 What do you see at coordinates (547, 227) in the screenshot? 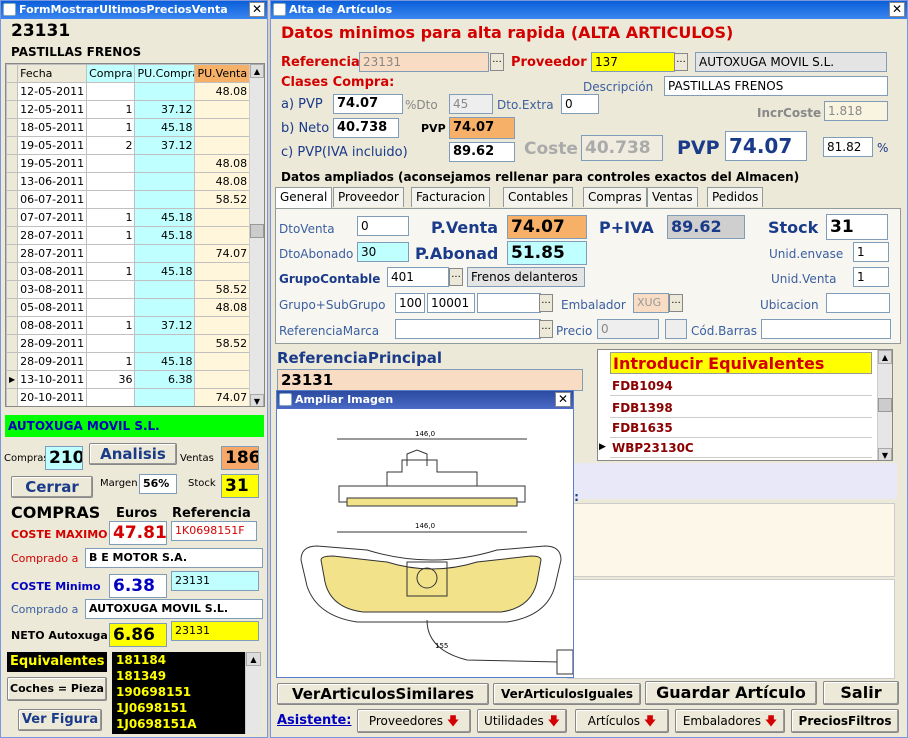
I see `pventa-field: 74.07` at bounding box center [547, 227].